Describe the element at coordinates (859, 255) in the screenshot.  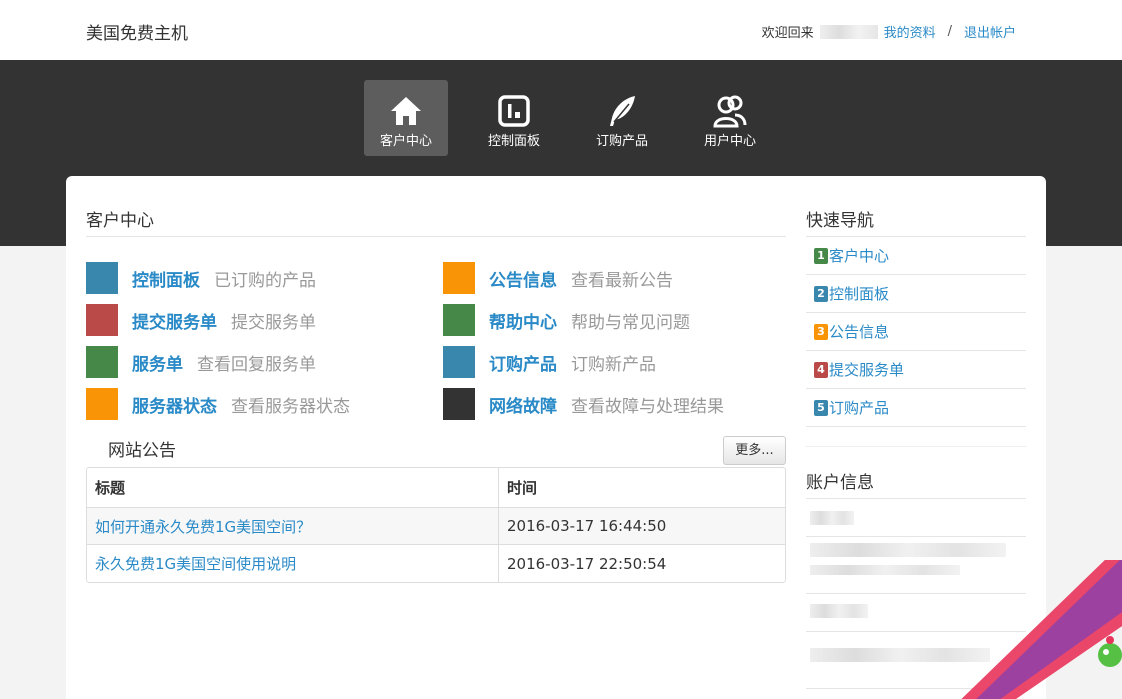
I see `quick-nav-link: 客户中心` at that location.